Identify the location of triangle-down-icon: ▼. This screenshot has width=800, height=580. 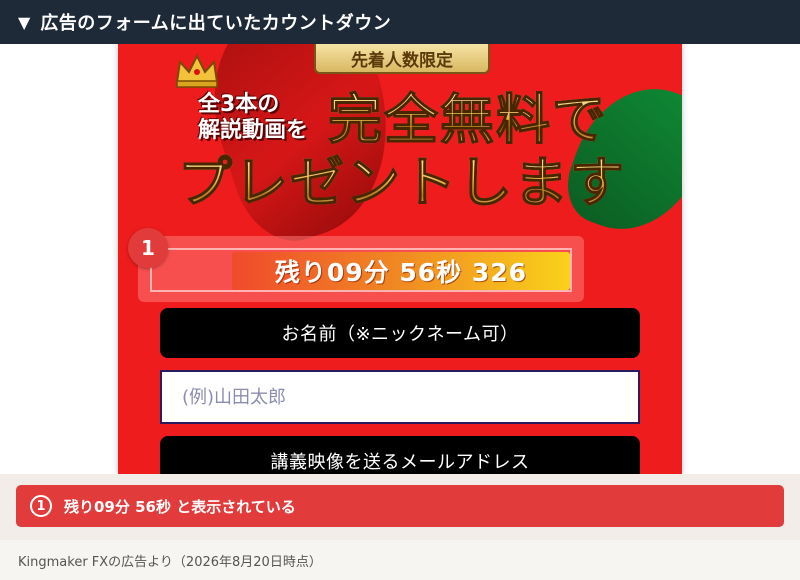
(24, 22).